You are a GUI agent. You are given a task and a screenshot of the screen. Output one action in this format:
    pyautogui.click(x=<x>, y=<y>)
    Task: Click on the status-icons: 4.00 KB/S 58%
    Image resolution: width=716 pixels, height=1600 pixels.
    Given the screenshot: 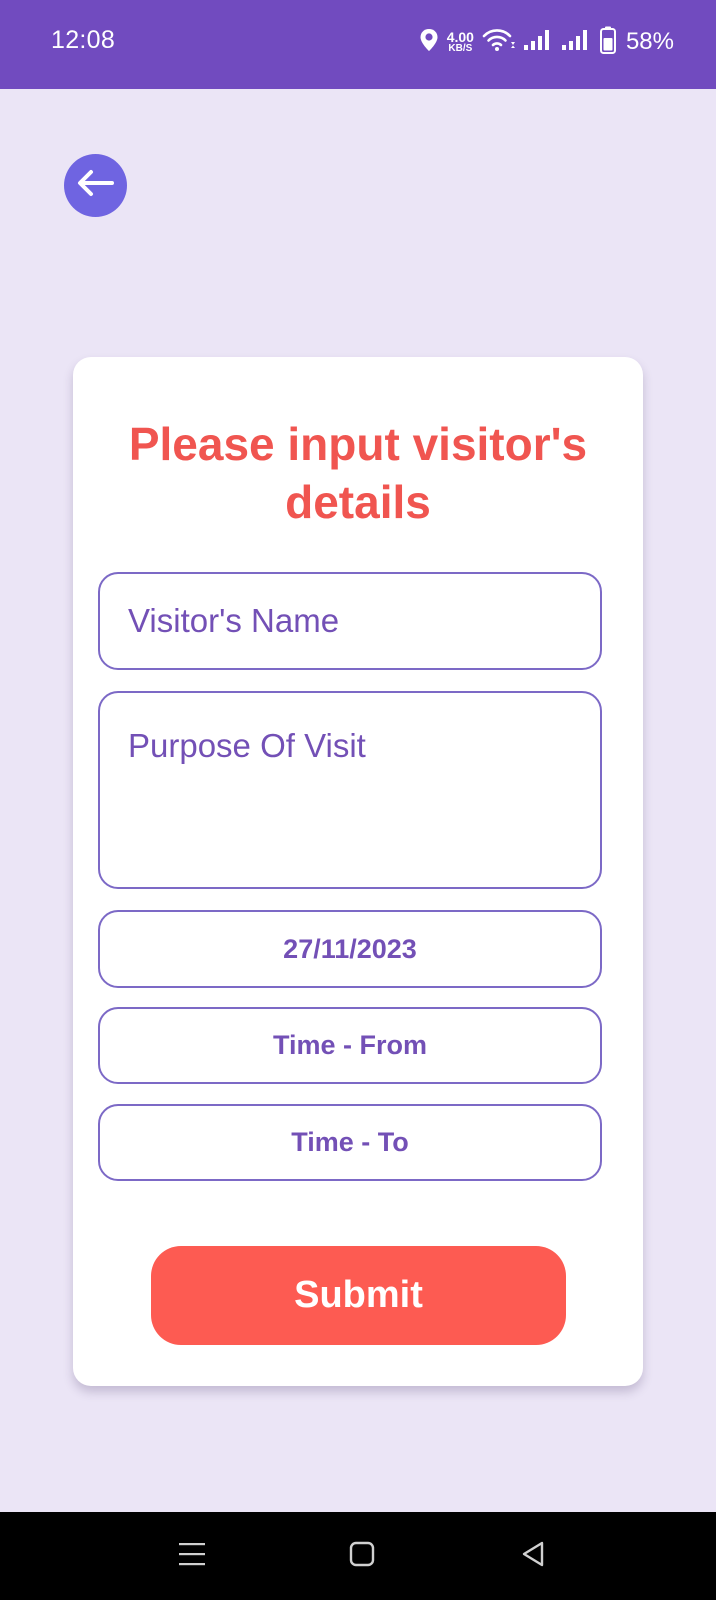 What is the action you would take?
    pyautogui.click(x=546, y=42)
    